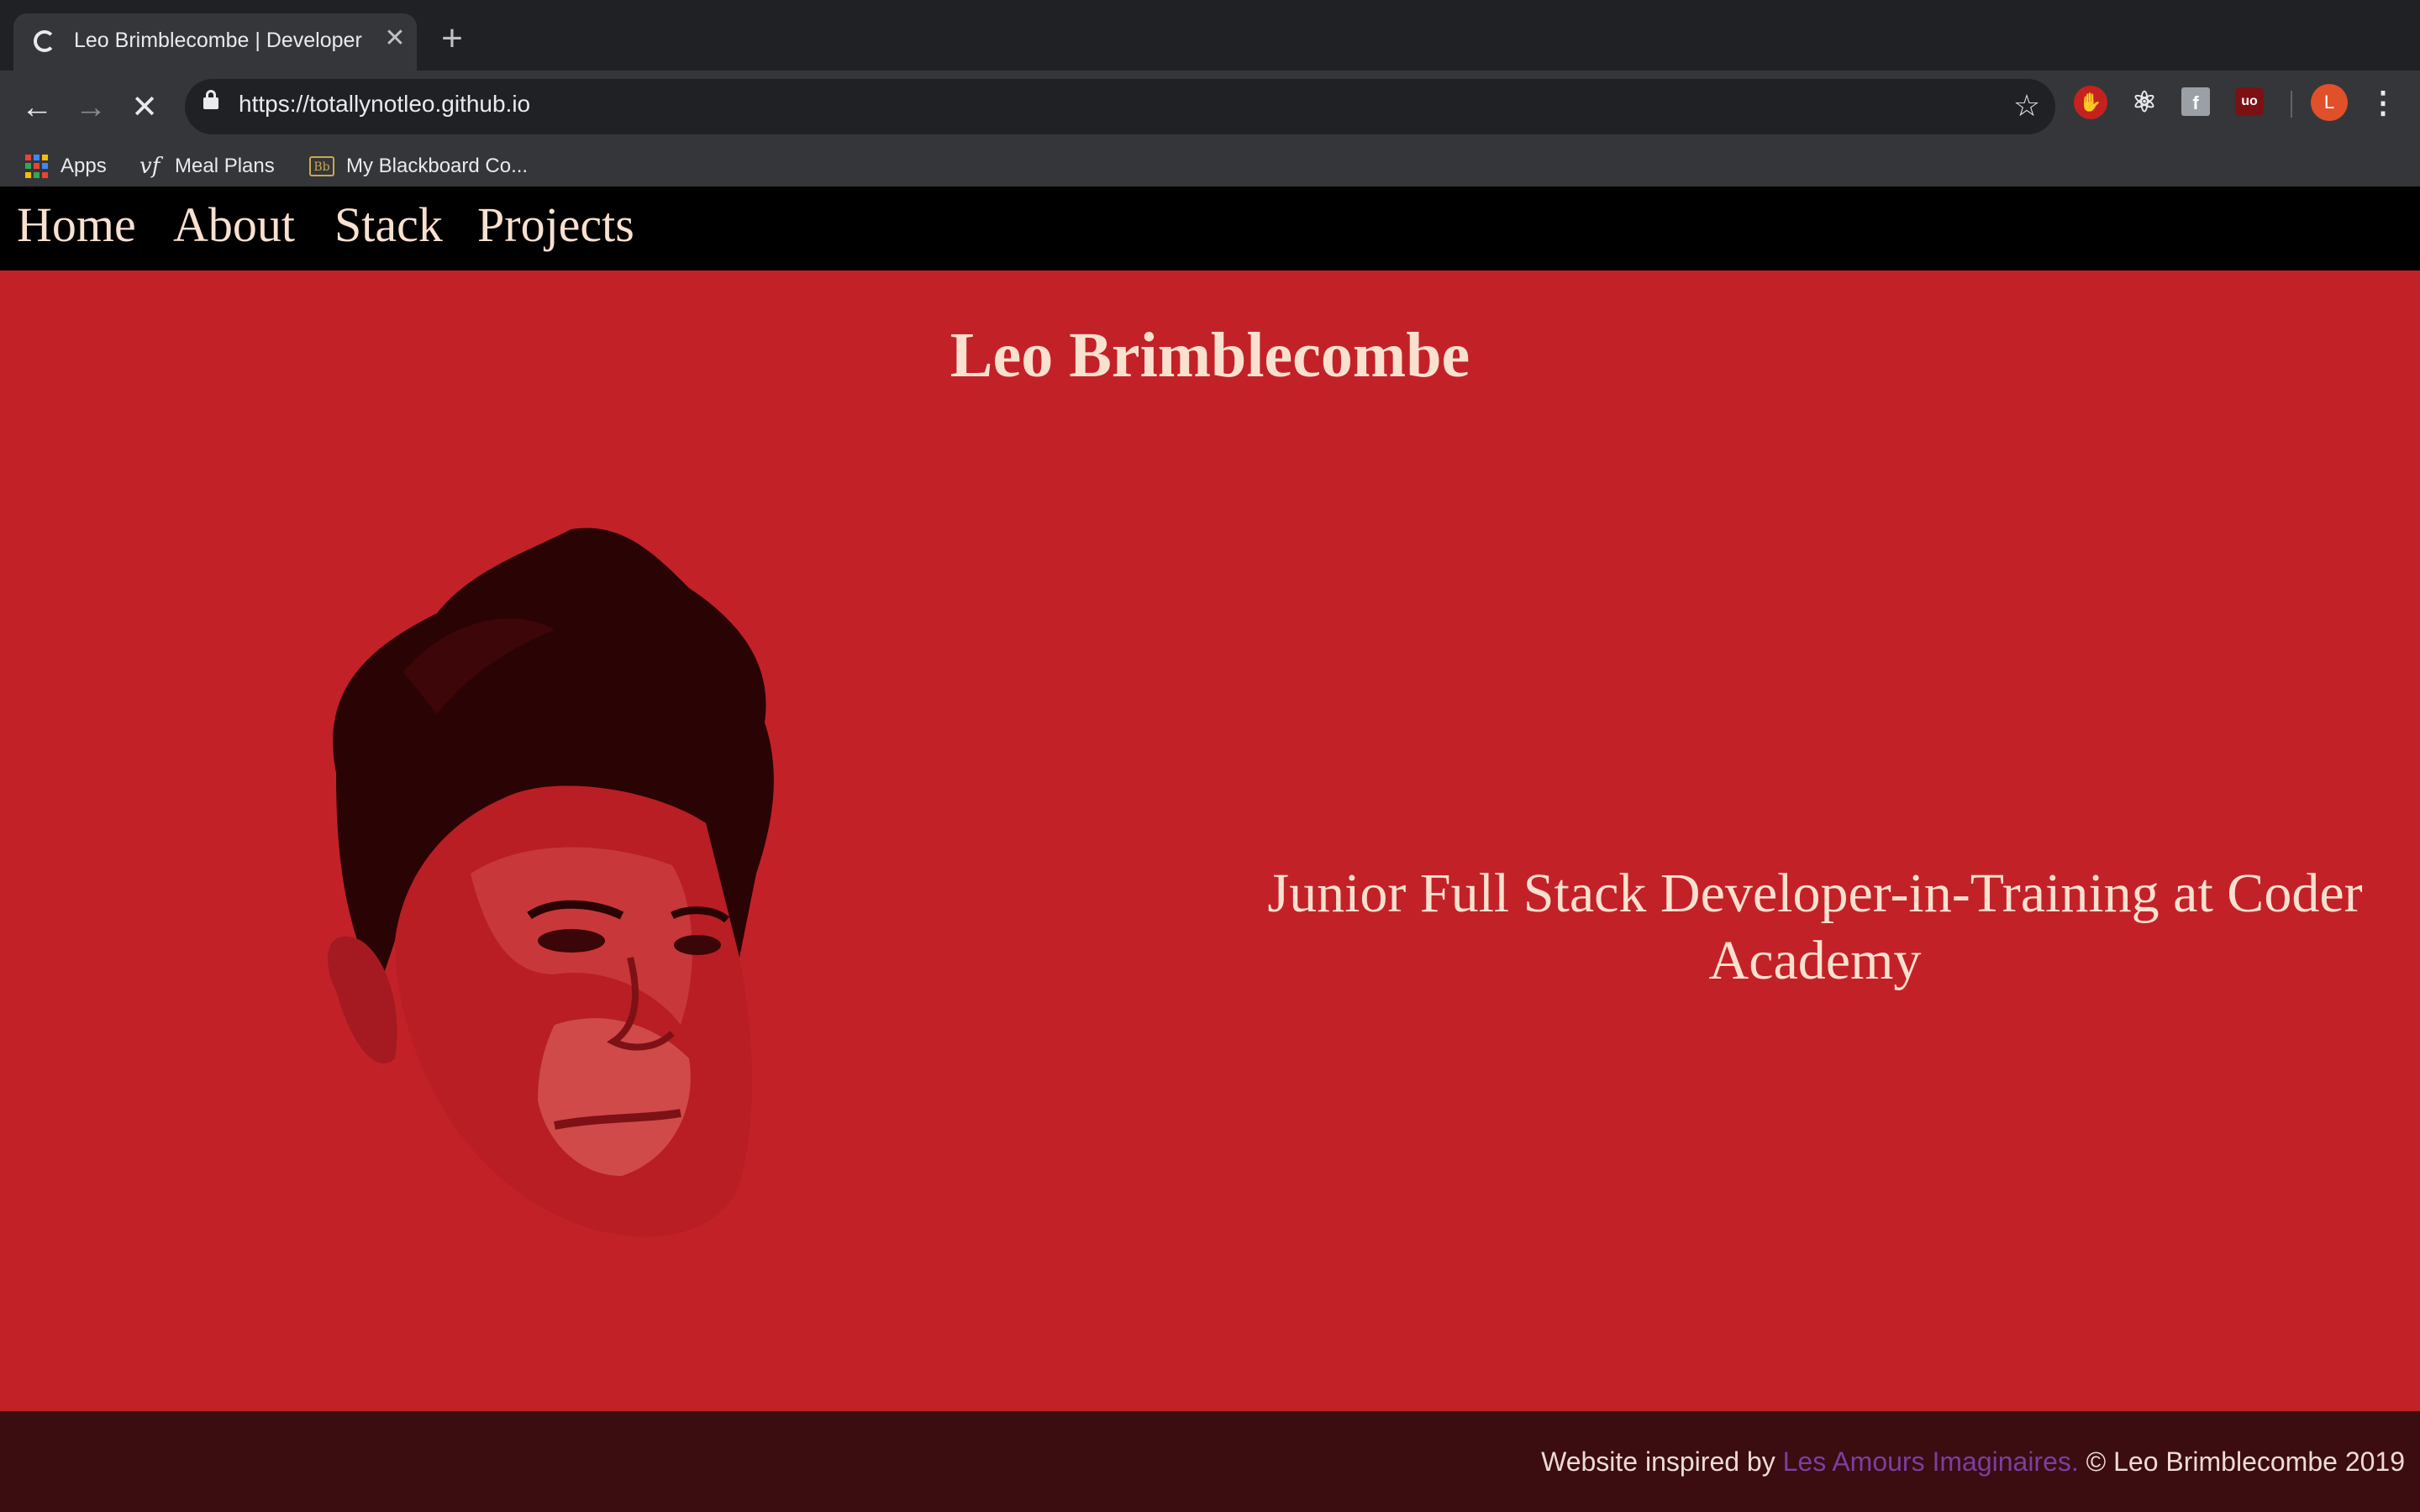 This screenshot has width=2420, height=1512. What do you see at coordinates (551, 882) in the screenshot?
I see `portrait-image` at bounding box center [551, 882].